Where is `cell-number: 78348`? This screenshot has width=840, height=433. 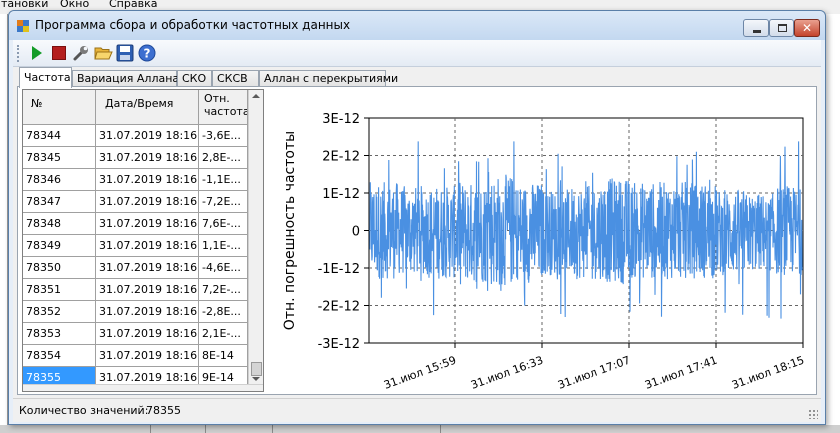
cell-number: 78348 is located at coordinates (59, 224).